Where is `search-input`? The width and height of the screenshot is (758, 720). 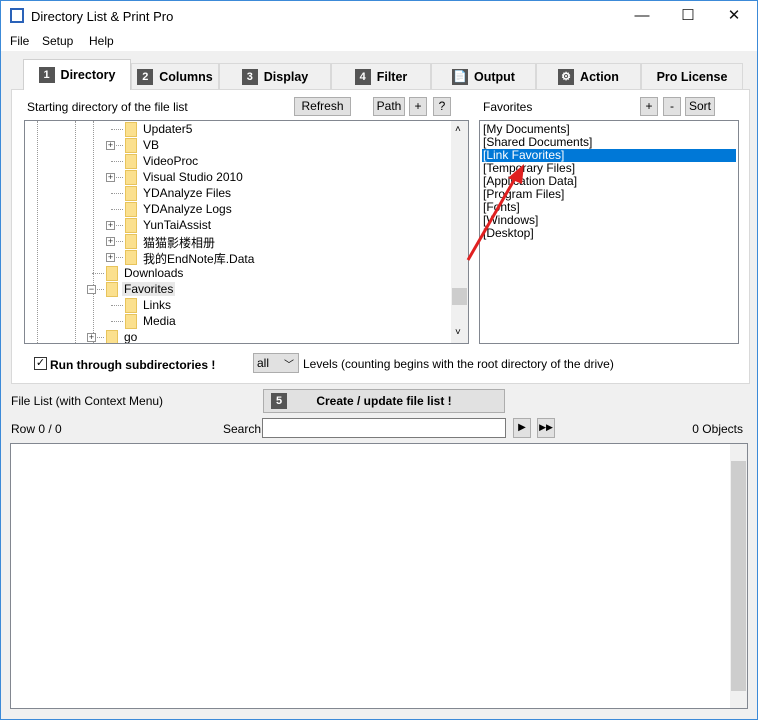 search-input is located at coordinates (384, 428).